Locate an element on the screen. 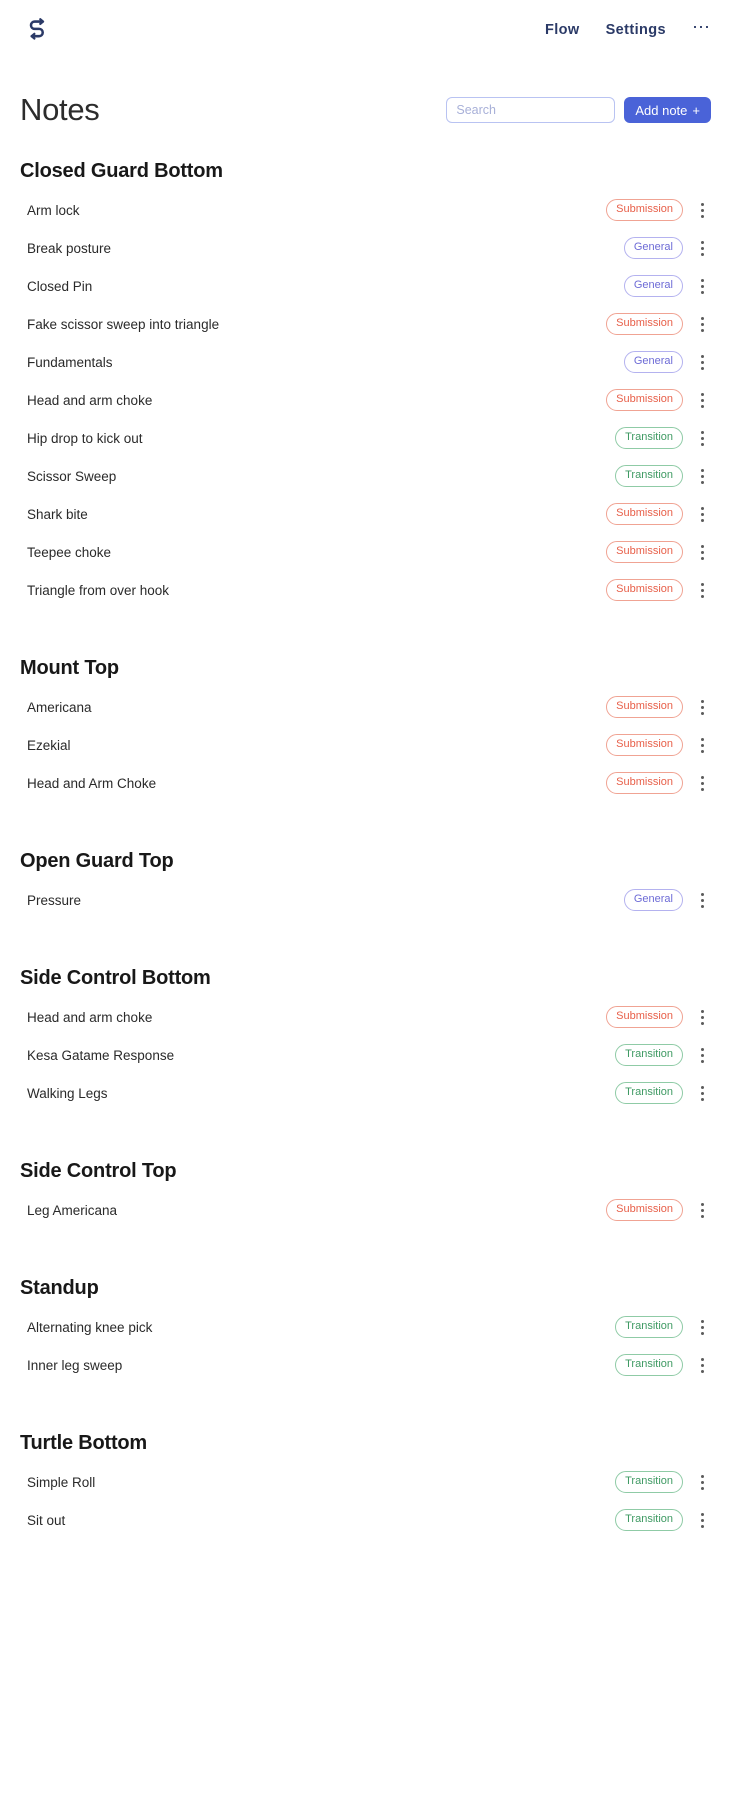 This screenshot has width=737, height=1797. note-row: Arm lock Submission is located at coordinates (365, 210).